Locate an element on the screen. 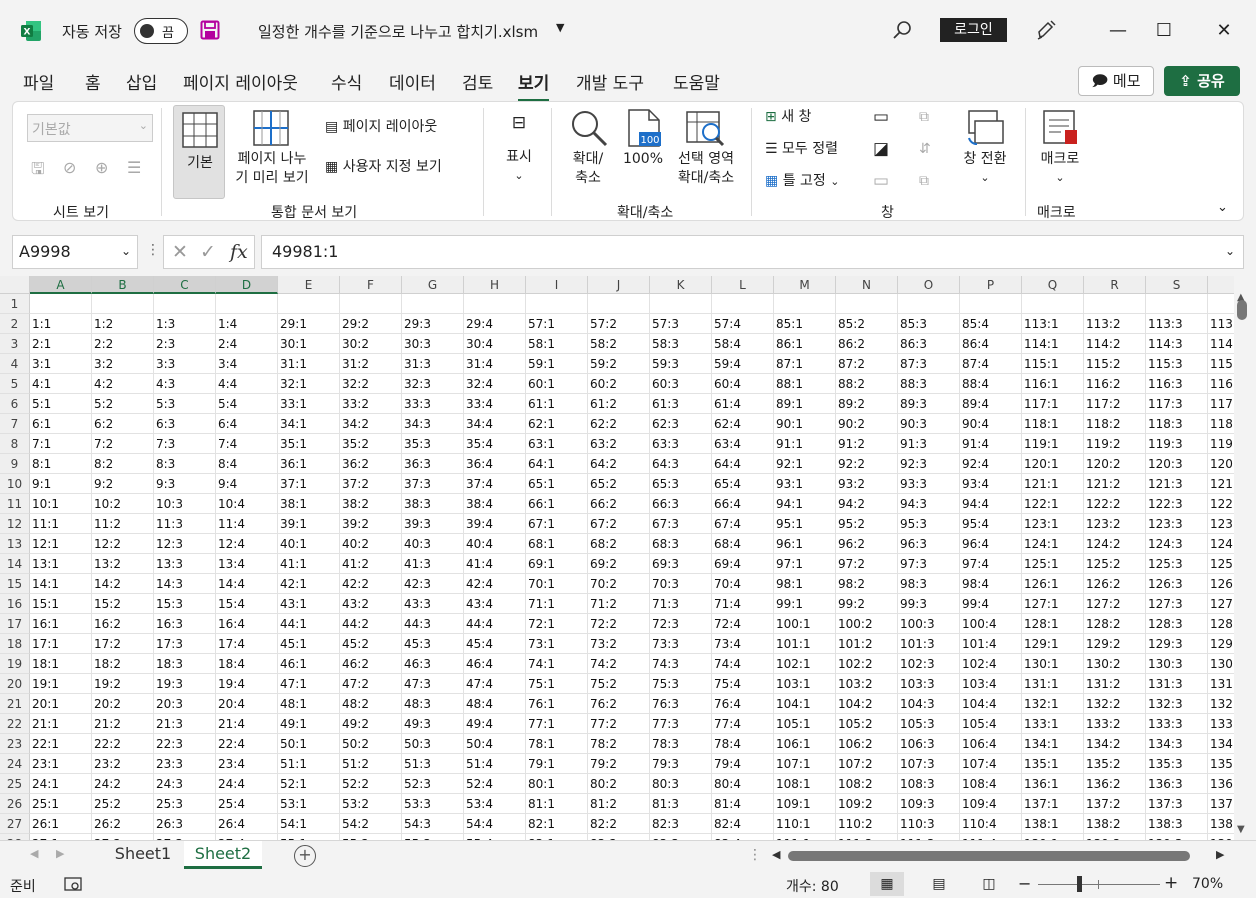 The height and width of the screenshot is (898, 1256). cell: 35:2 is located at coordinates (371, 444).